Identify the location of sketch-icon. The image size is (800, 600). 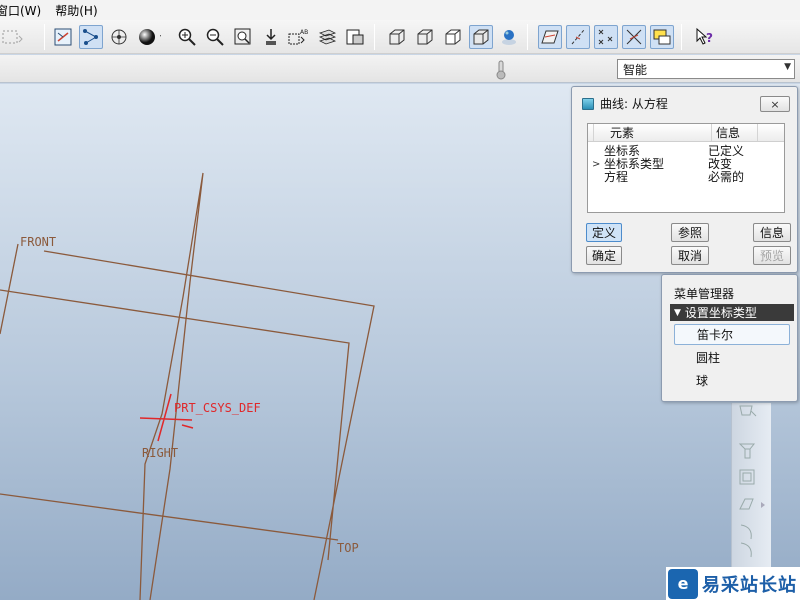
(748, 411).